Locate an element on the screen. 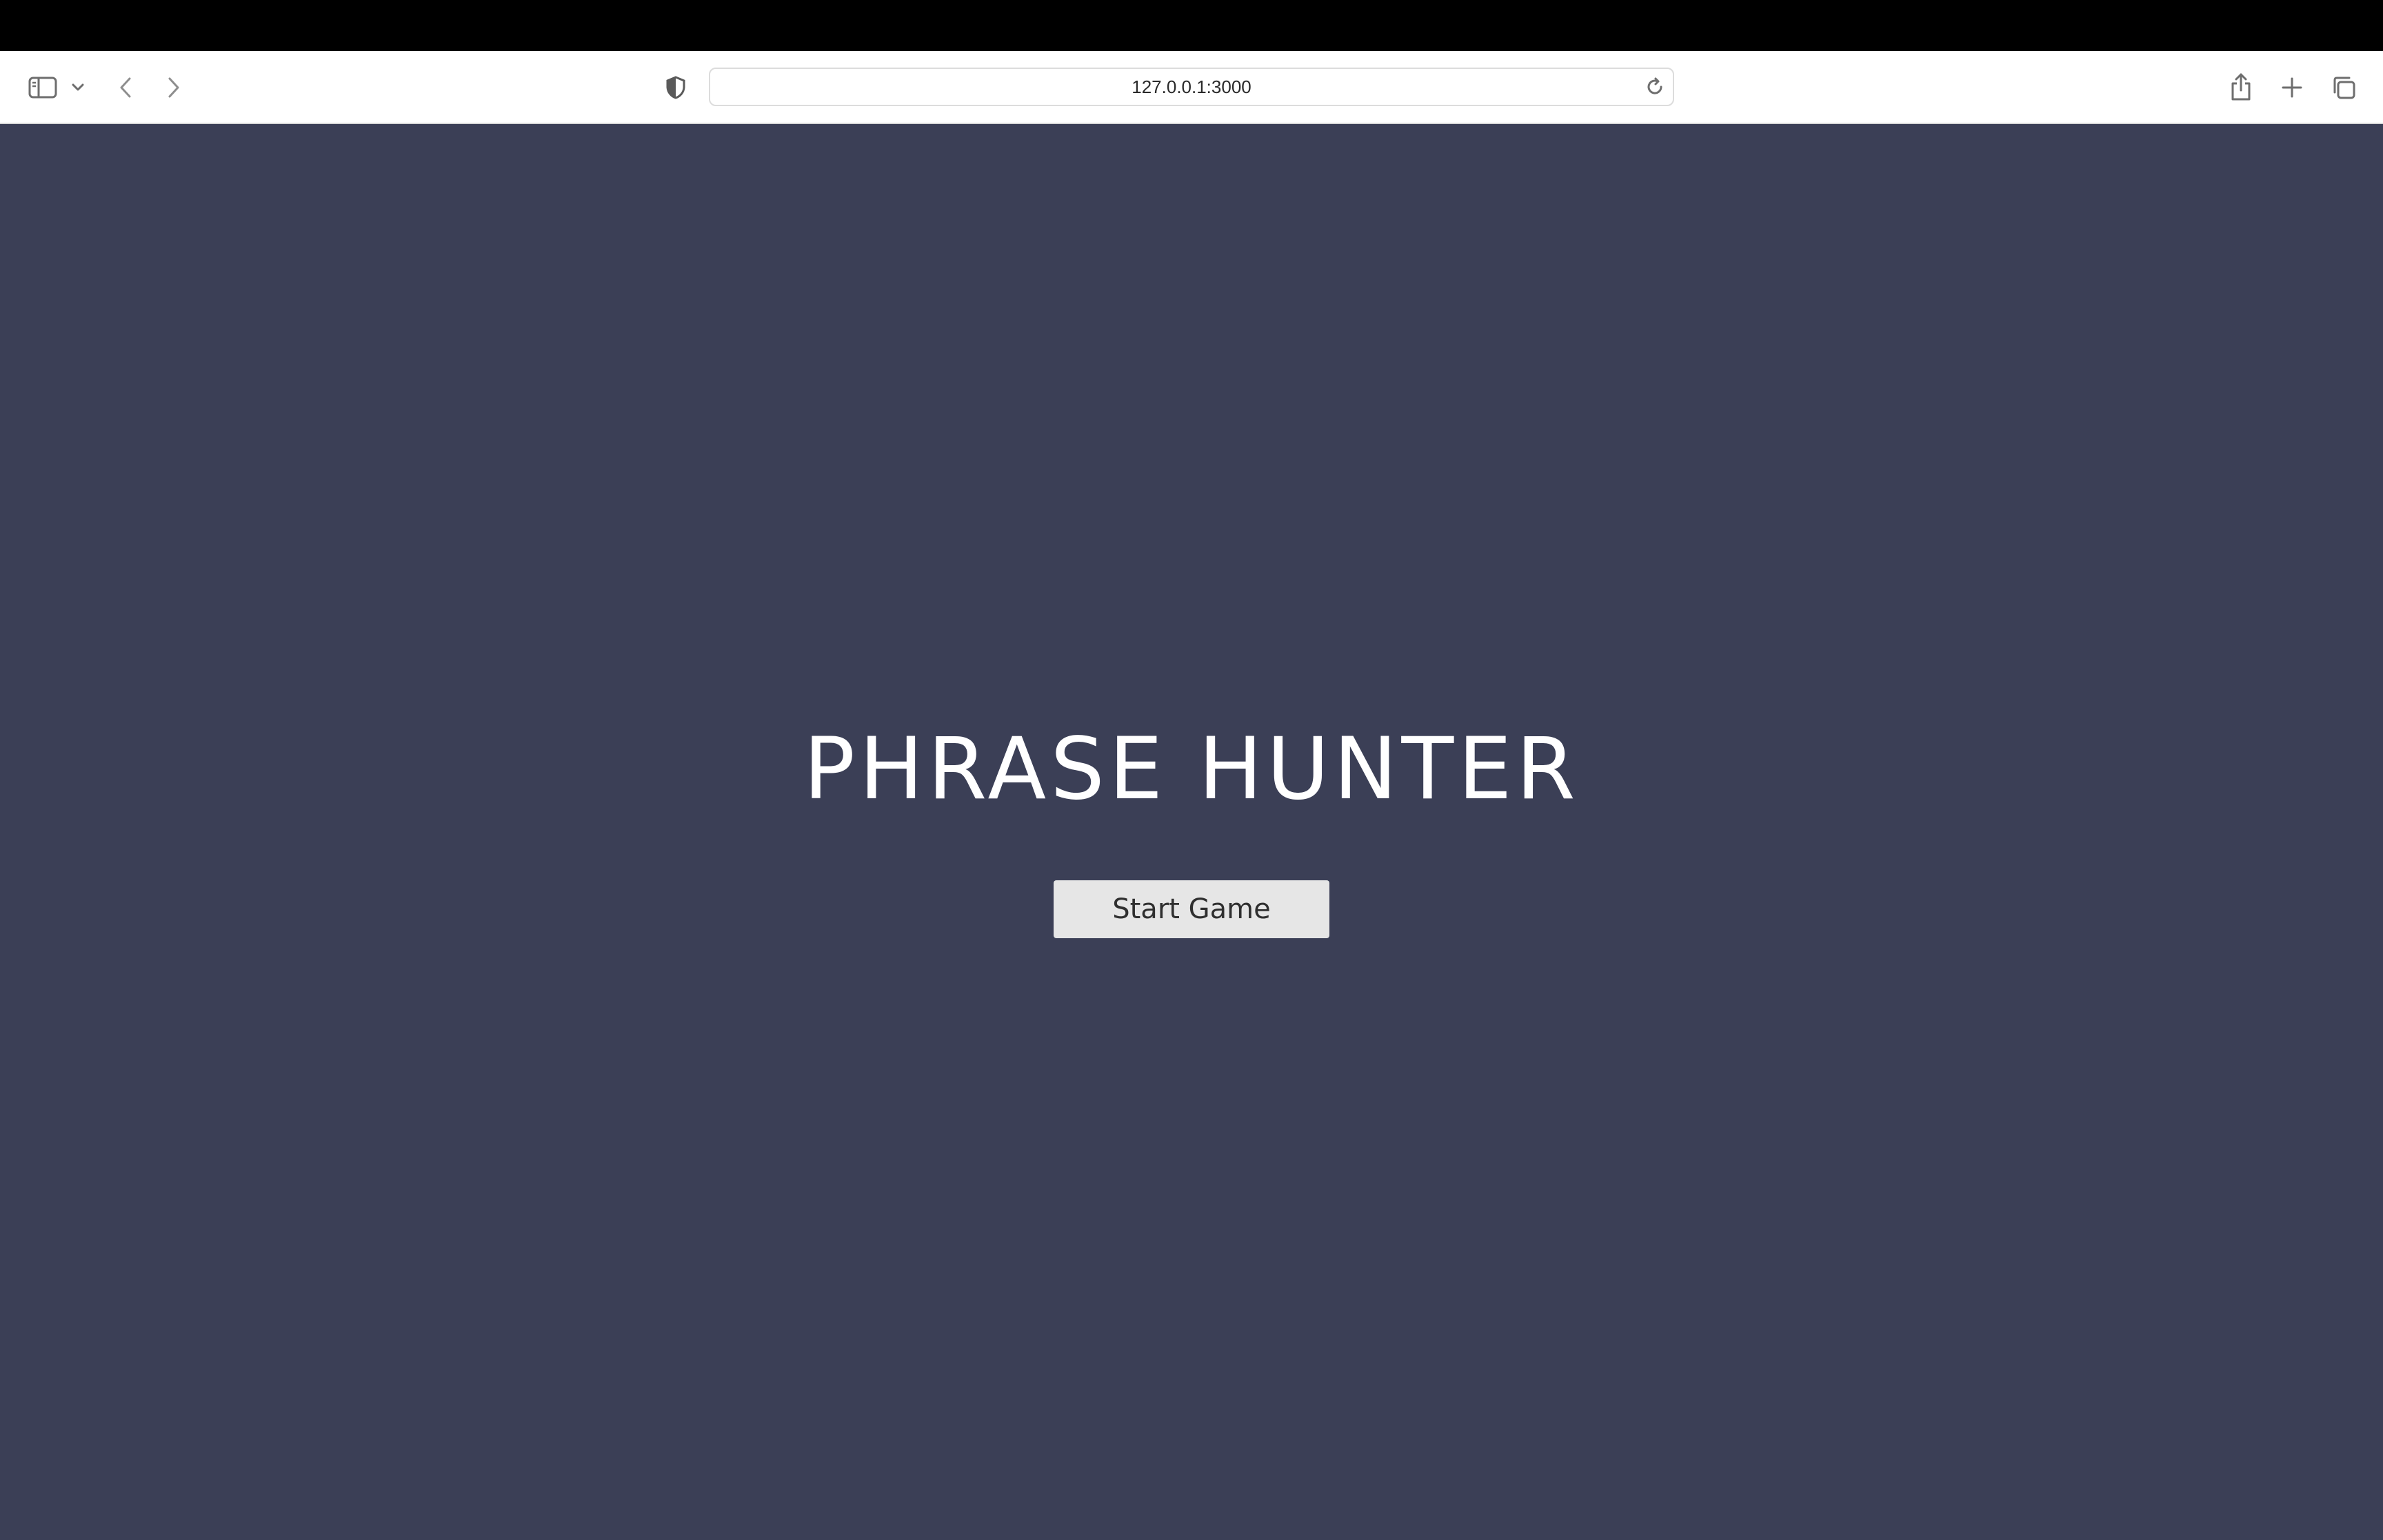 Image resolution: width=2383 pixels, height=1540 pixels. plus-icon is located at coordinates (2292, 88).